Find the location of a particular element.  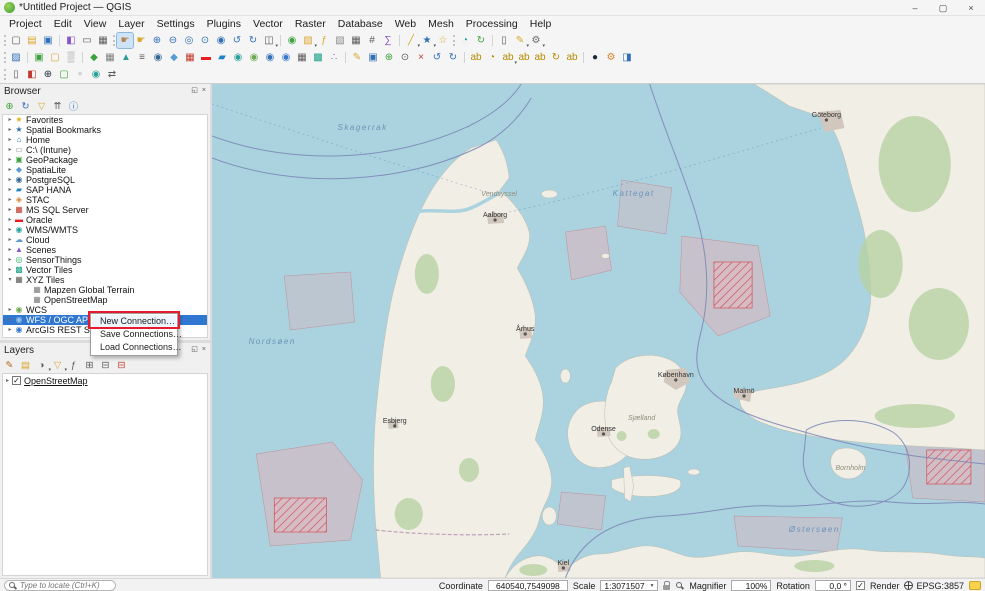

redo: ↻ is located at coordinates (453, 57).